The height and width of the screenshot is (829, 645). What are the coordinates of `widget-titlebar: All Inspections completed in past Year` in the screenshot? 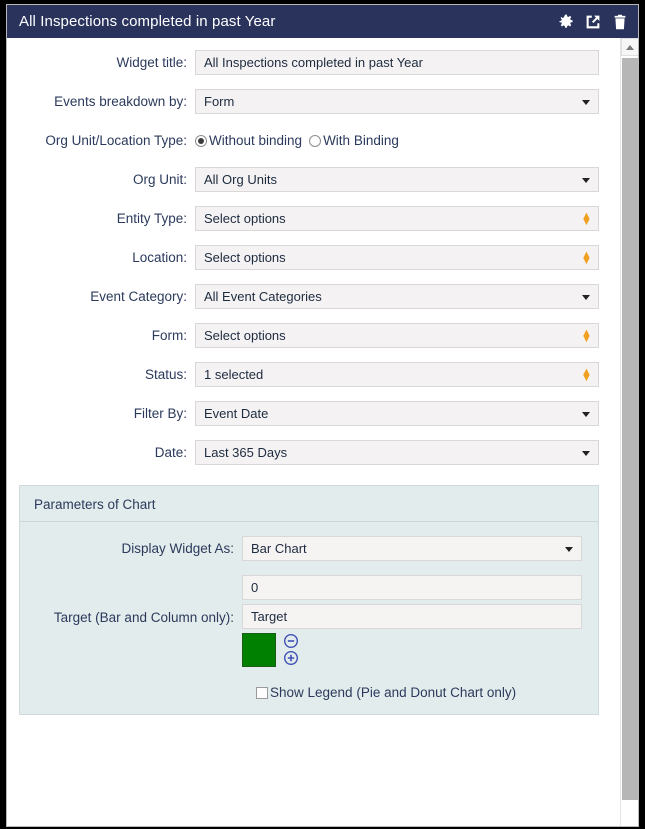 It's located at (322, 21).